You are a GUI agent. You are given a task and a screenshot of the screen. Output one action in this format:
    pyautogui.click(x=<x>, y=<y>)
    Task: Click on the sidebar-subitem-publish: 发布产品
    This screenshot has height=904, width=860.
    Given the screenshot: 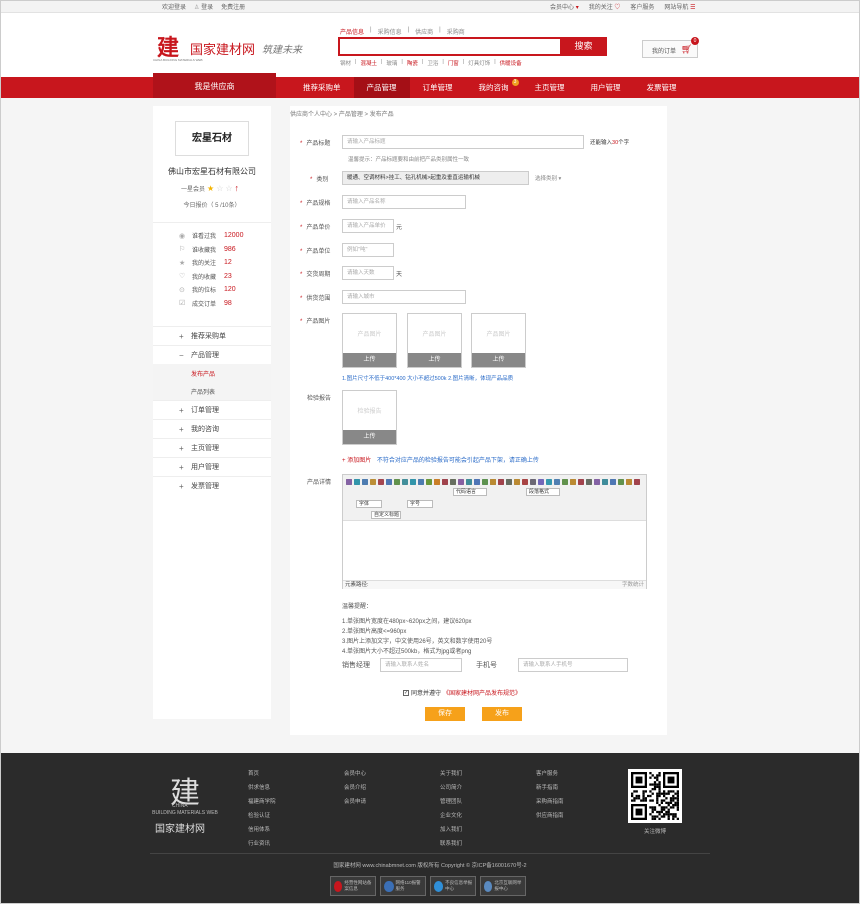 What is the action you would take?
    pyautogui.click(x=212, y=373)
    